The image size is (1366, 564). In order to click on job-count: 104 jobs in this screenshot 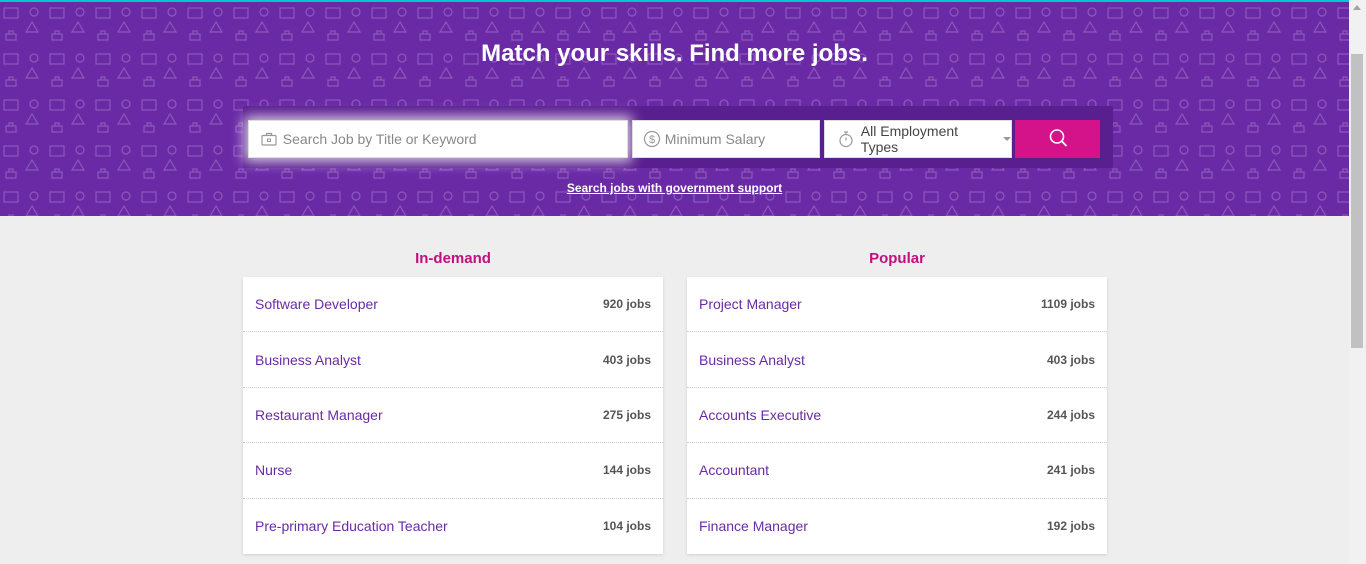, I will do `click(626, 526)`.